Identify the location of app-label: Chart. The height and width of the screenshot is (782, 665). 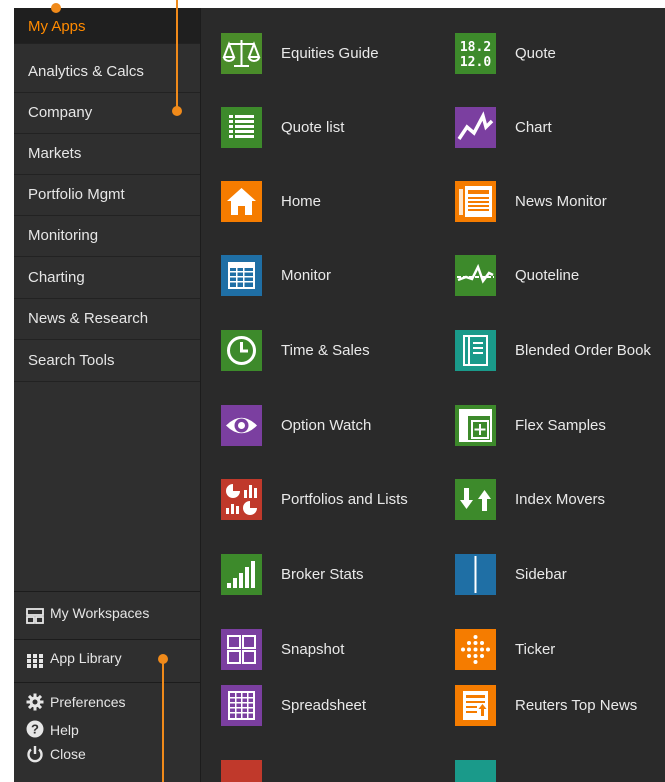
(533, 127).